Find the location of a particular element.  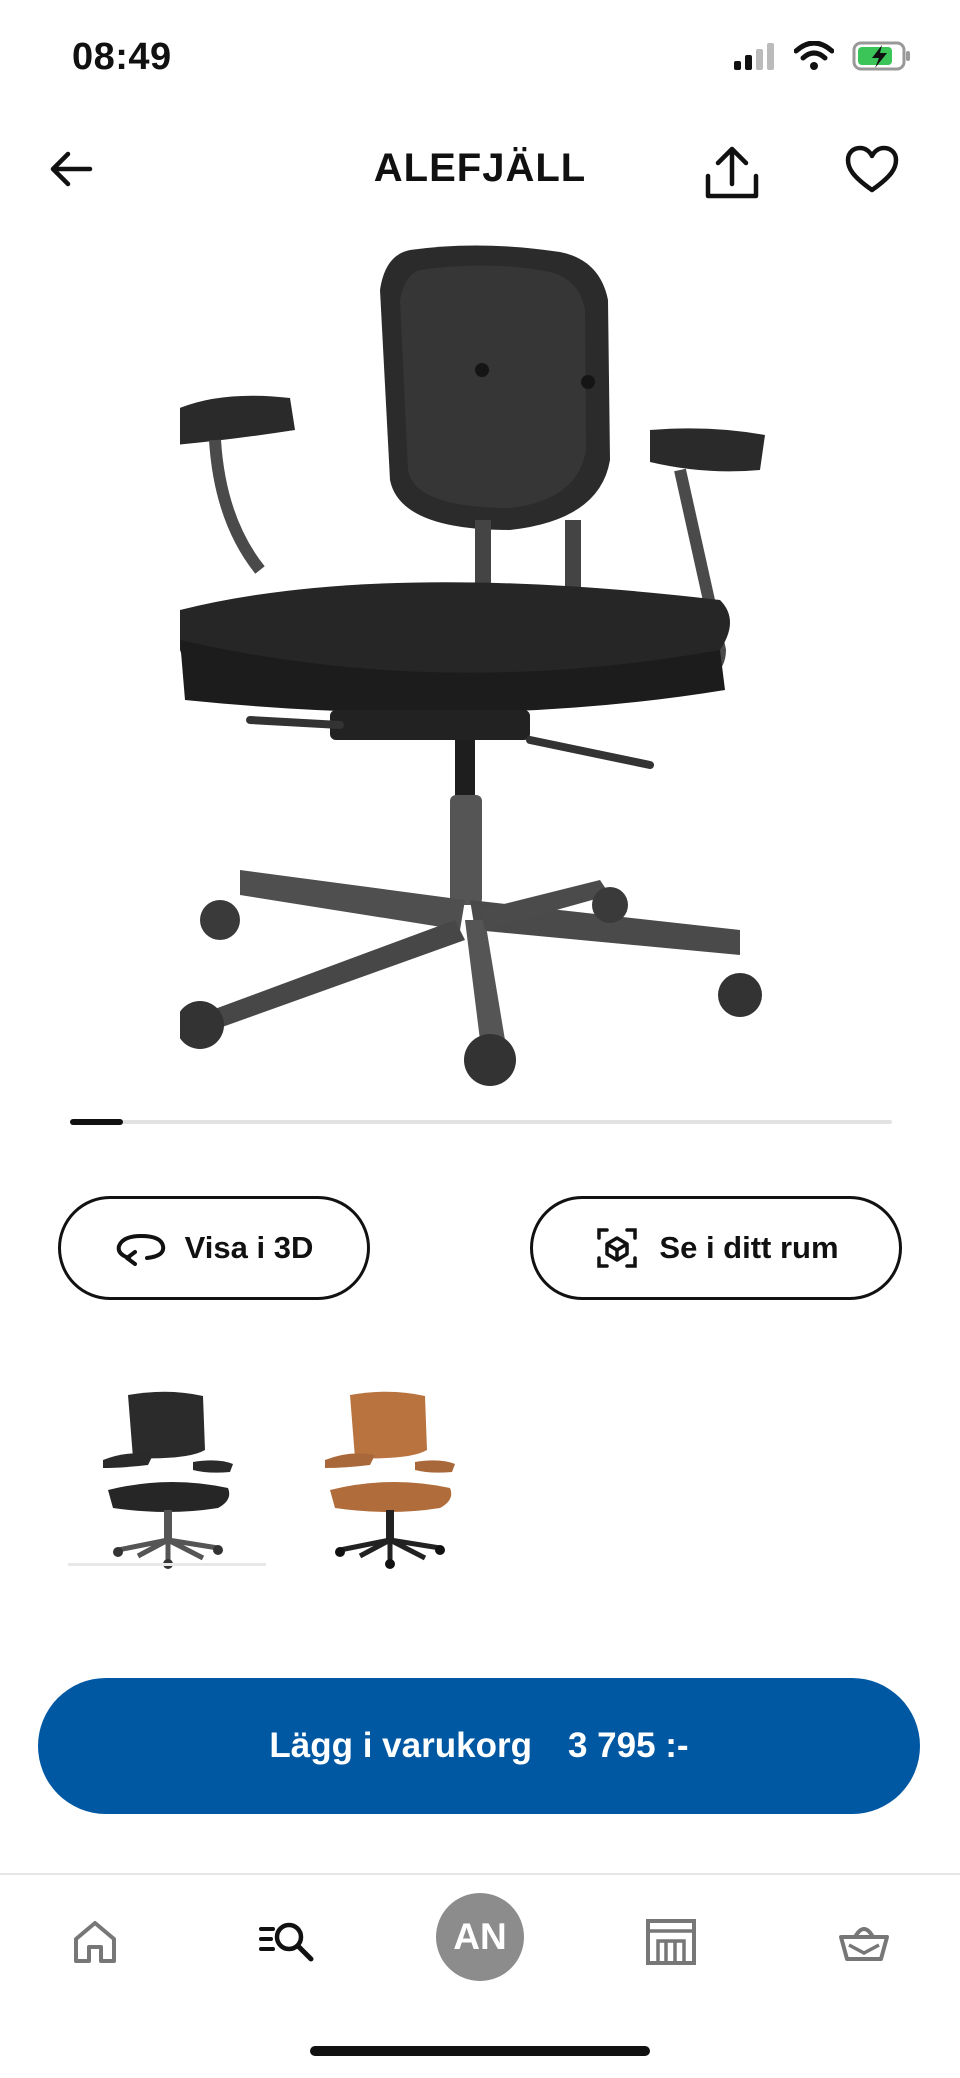

heart-icon is located at coordinates (872, 169).